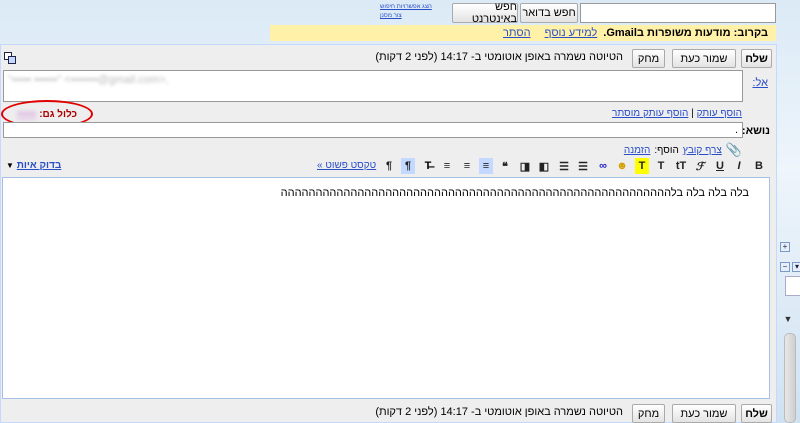 The width and height of the screenshot is (800, 423). I want to click on search-input, so click(678, 13).